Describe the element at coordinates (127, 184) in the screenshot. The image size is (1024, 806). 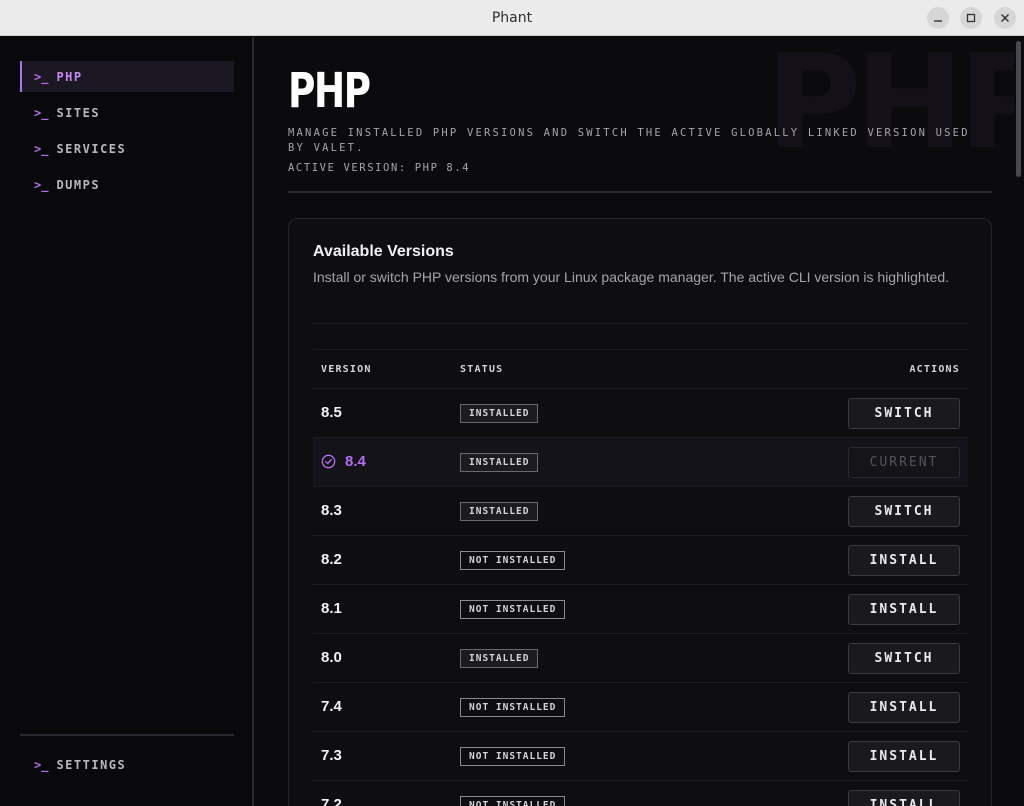
I see `sidebar-item-dumps: >_ DUMPS` at that location.